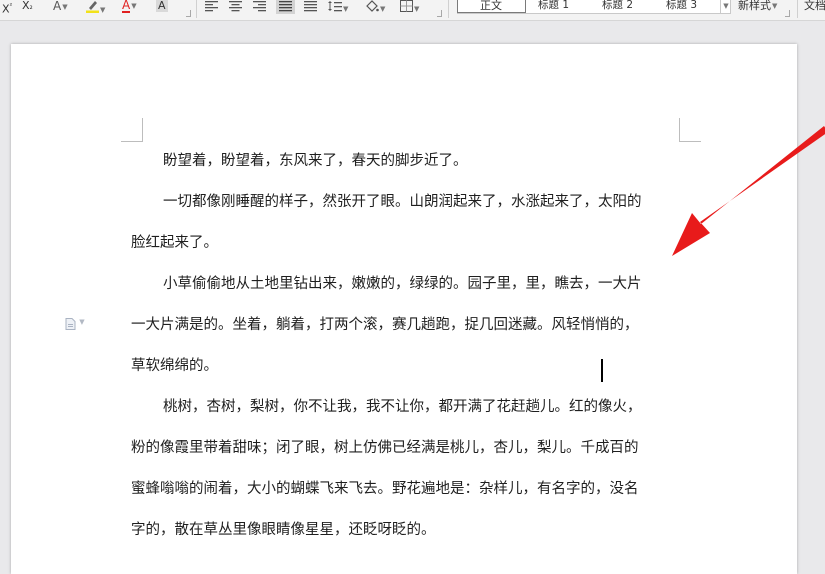 Image resolution: width=825 pixels, height=574 pixels. I want to click on align-right-icon, so click(259, 6).